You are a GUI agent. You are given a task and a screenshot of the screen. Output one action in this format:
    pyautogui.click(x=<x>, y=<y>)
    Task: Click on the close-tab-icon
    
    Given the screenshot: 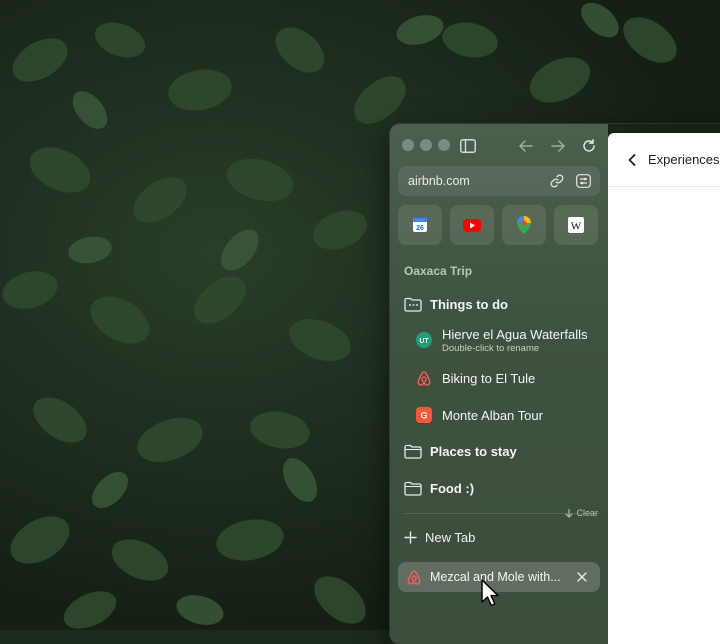 What is the action you would take?
    pyautogui.click(x=582, y=577)
    